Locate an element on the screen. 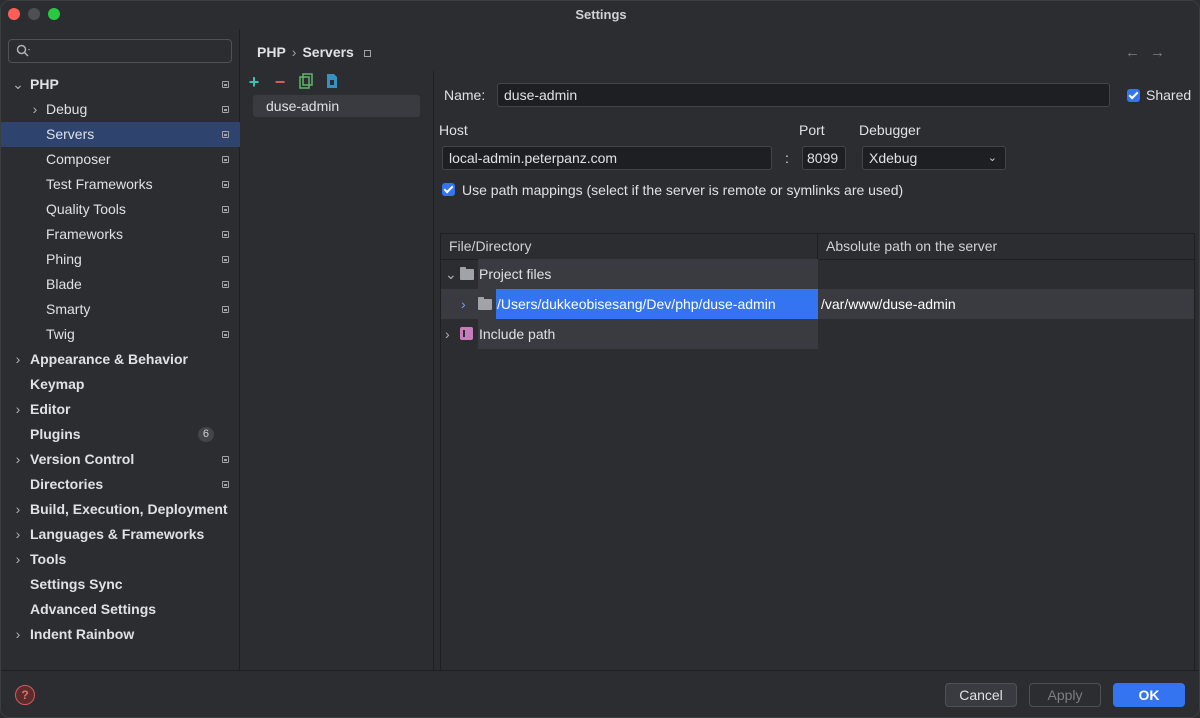 The height and width of the screenshot is (718, 1200). sidebar-item-tools: › Tools is located at coordinates (120, 559).